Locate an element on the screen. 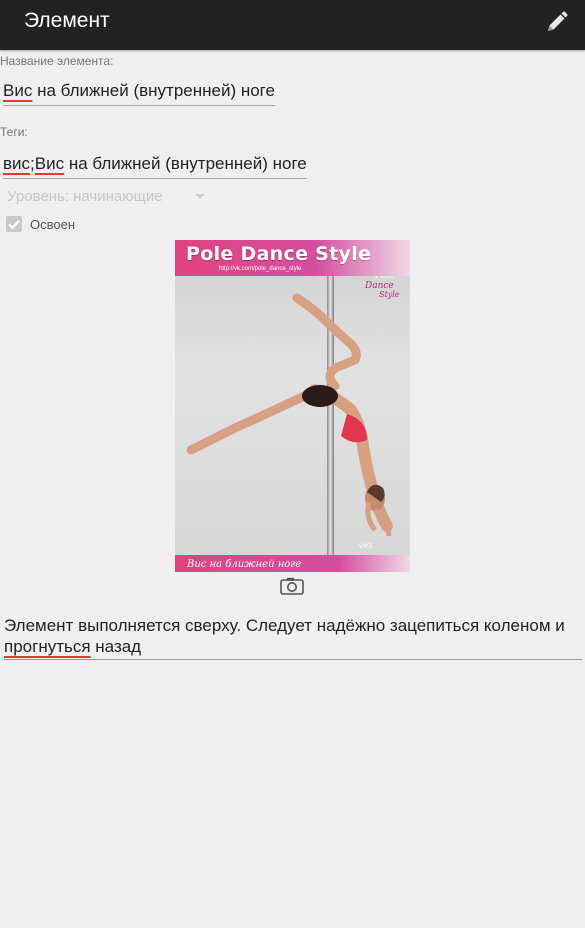  poster-title: Pole Dance Style is located at coordinates (279, 254).